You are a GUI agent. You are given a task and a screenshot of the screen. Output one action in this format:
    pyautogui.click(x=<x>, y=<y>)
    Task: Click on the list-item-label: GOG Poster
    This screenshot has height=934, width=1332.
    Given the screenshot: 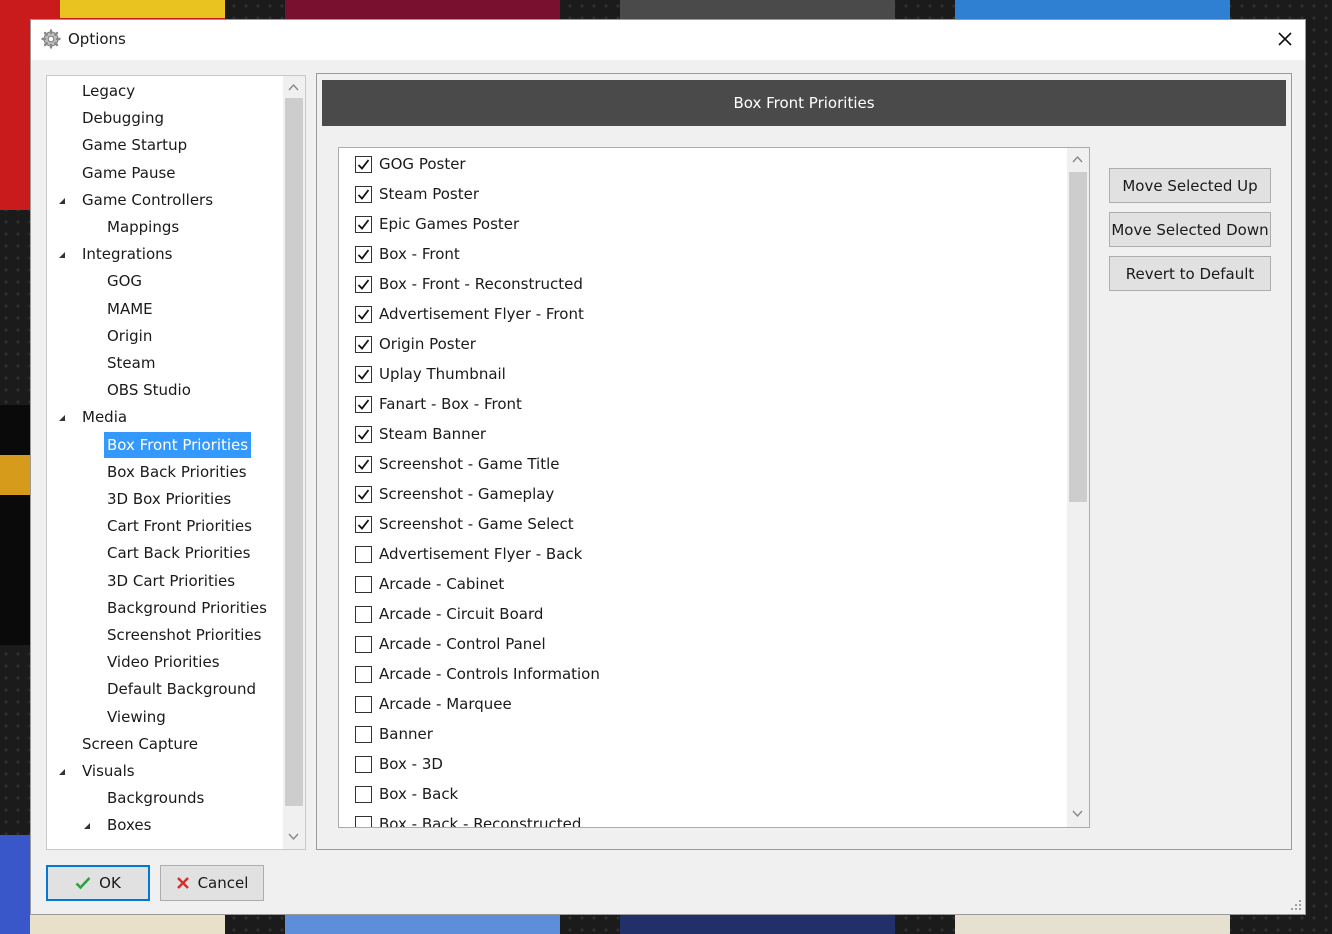 What is the action you would take?
    pyautogui.click(x=422, y=164)
    